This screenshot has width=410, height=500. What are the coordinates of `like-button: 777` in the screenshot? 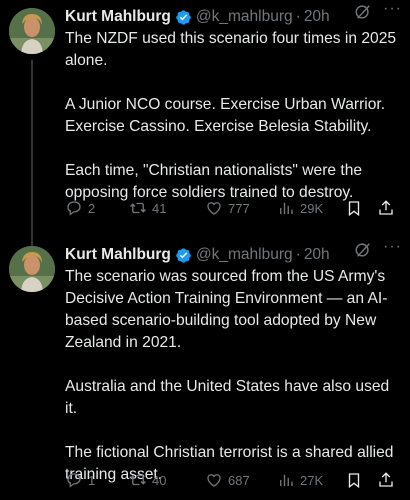 It's located at (227, 208).